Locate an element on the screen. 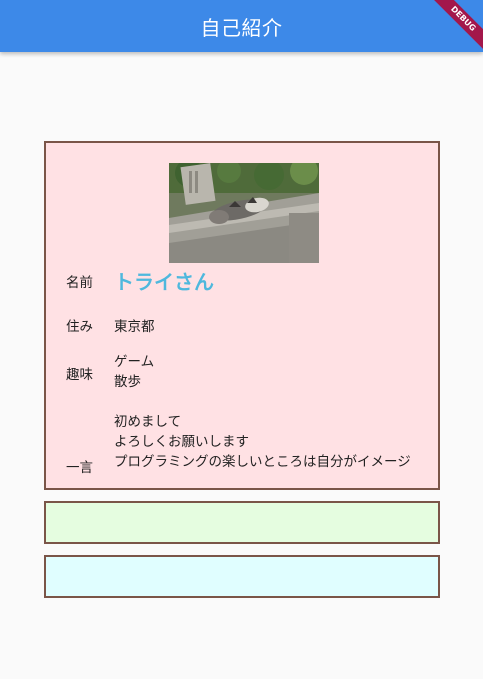 This screenshot has height=679, width=483. residence-label: 住み is located at coordinates (79, 327).